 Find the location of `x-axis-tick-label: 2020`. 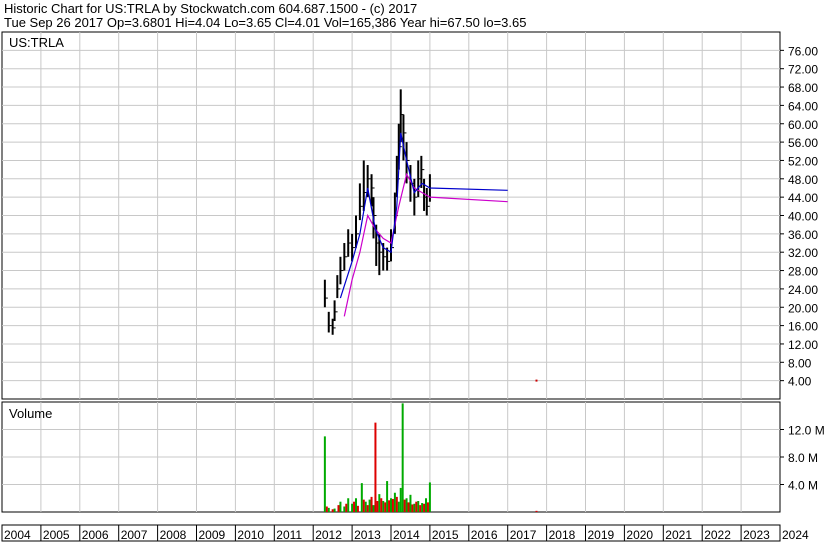

x-axis-tick-label: 2020 is located at coordinates (639, 535).